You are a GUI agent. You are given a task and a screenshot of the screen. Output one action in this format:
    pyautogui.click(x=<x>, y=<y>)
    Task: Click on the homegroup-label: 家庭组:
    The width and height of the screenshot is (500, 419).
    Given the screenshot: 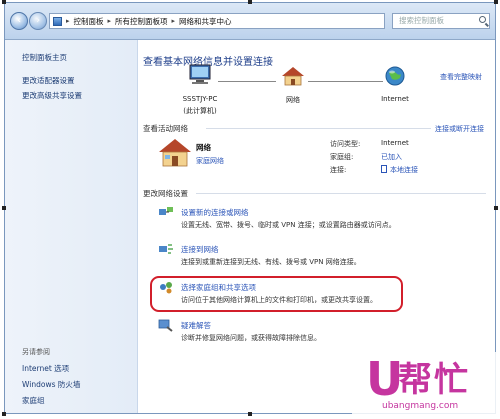 What is the action you would take?
    pyautogui.click(x=342, y=157)
    